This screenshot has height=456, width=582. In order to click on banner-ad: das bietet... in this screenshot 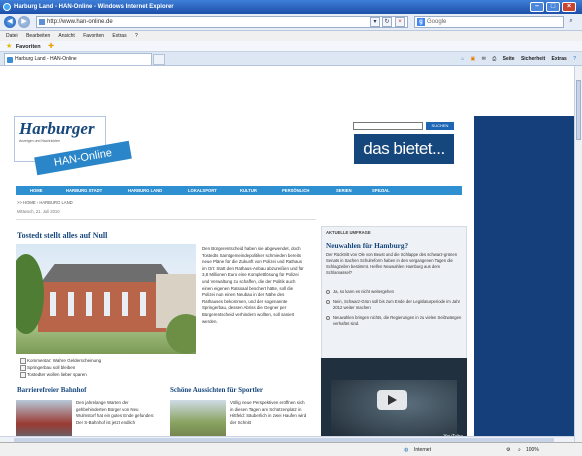, I will do `click(404, 149)`.